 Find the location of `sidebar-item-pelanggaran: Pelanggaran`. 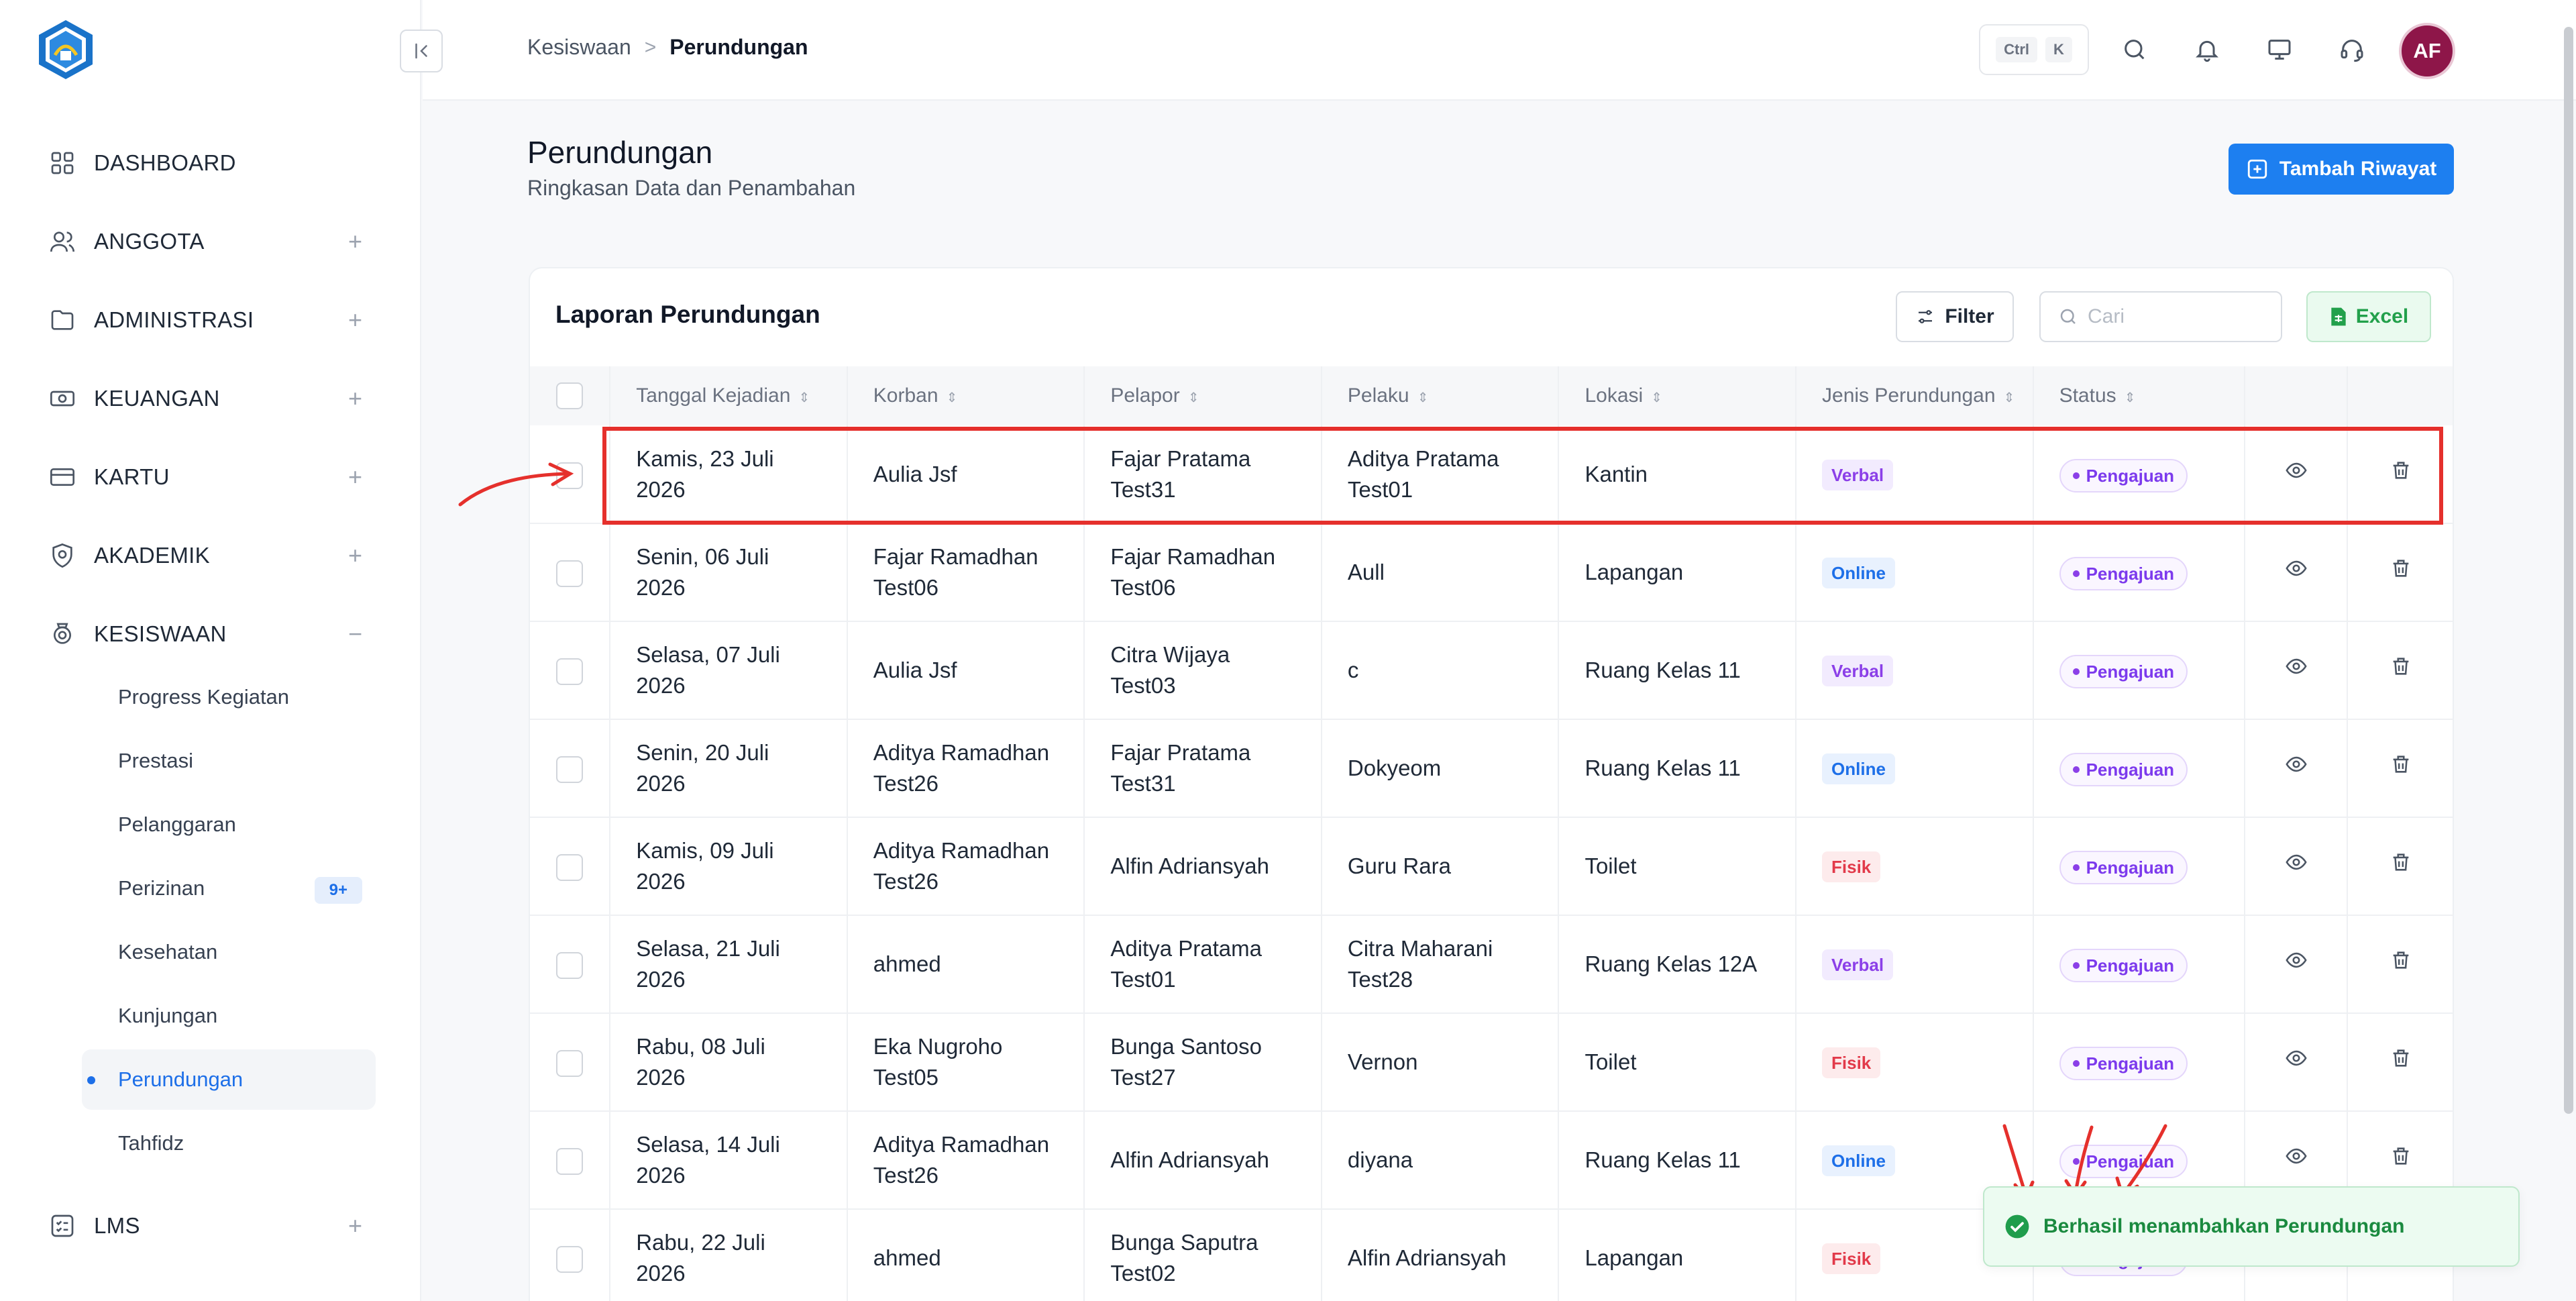

sidebar-item-pelanggaran: Pelanggaran is located at coordinates (229, 824).